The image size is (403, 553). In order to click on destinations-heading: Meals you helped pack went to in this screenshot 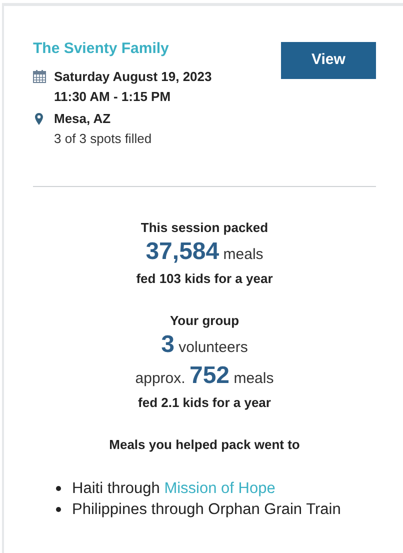, I will do `click(204, 445)`.